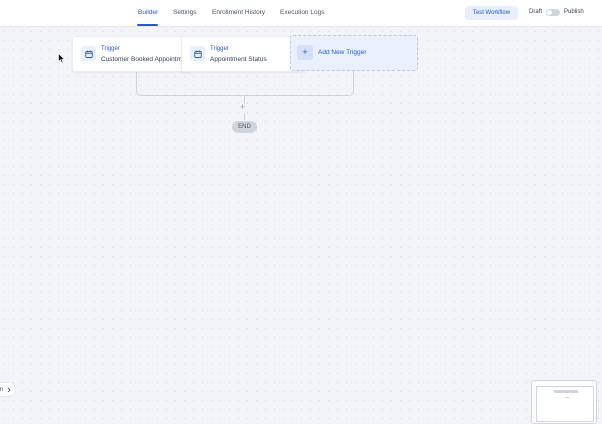 The image size is (602, 424). Describe the element at coordinates (491, 13) in the screenshot. I see `test-workflow-button: Test Workflow` at that location.